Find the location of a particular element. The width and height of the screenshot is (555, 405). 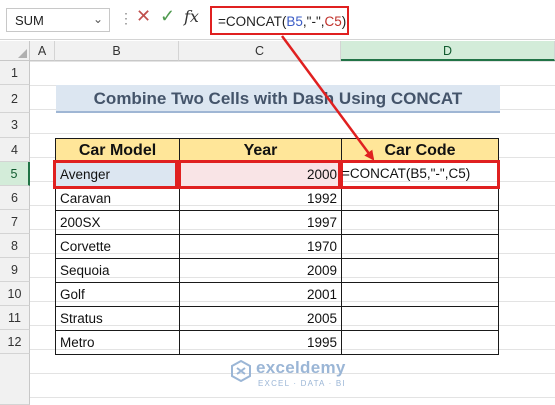

chevron-down-icon: ⌄ is located at coordinates (98, 19).